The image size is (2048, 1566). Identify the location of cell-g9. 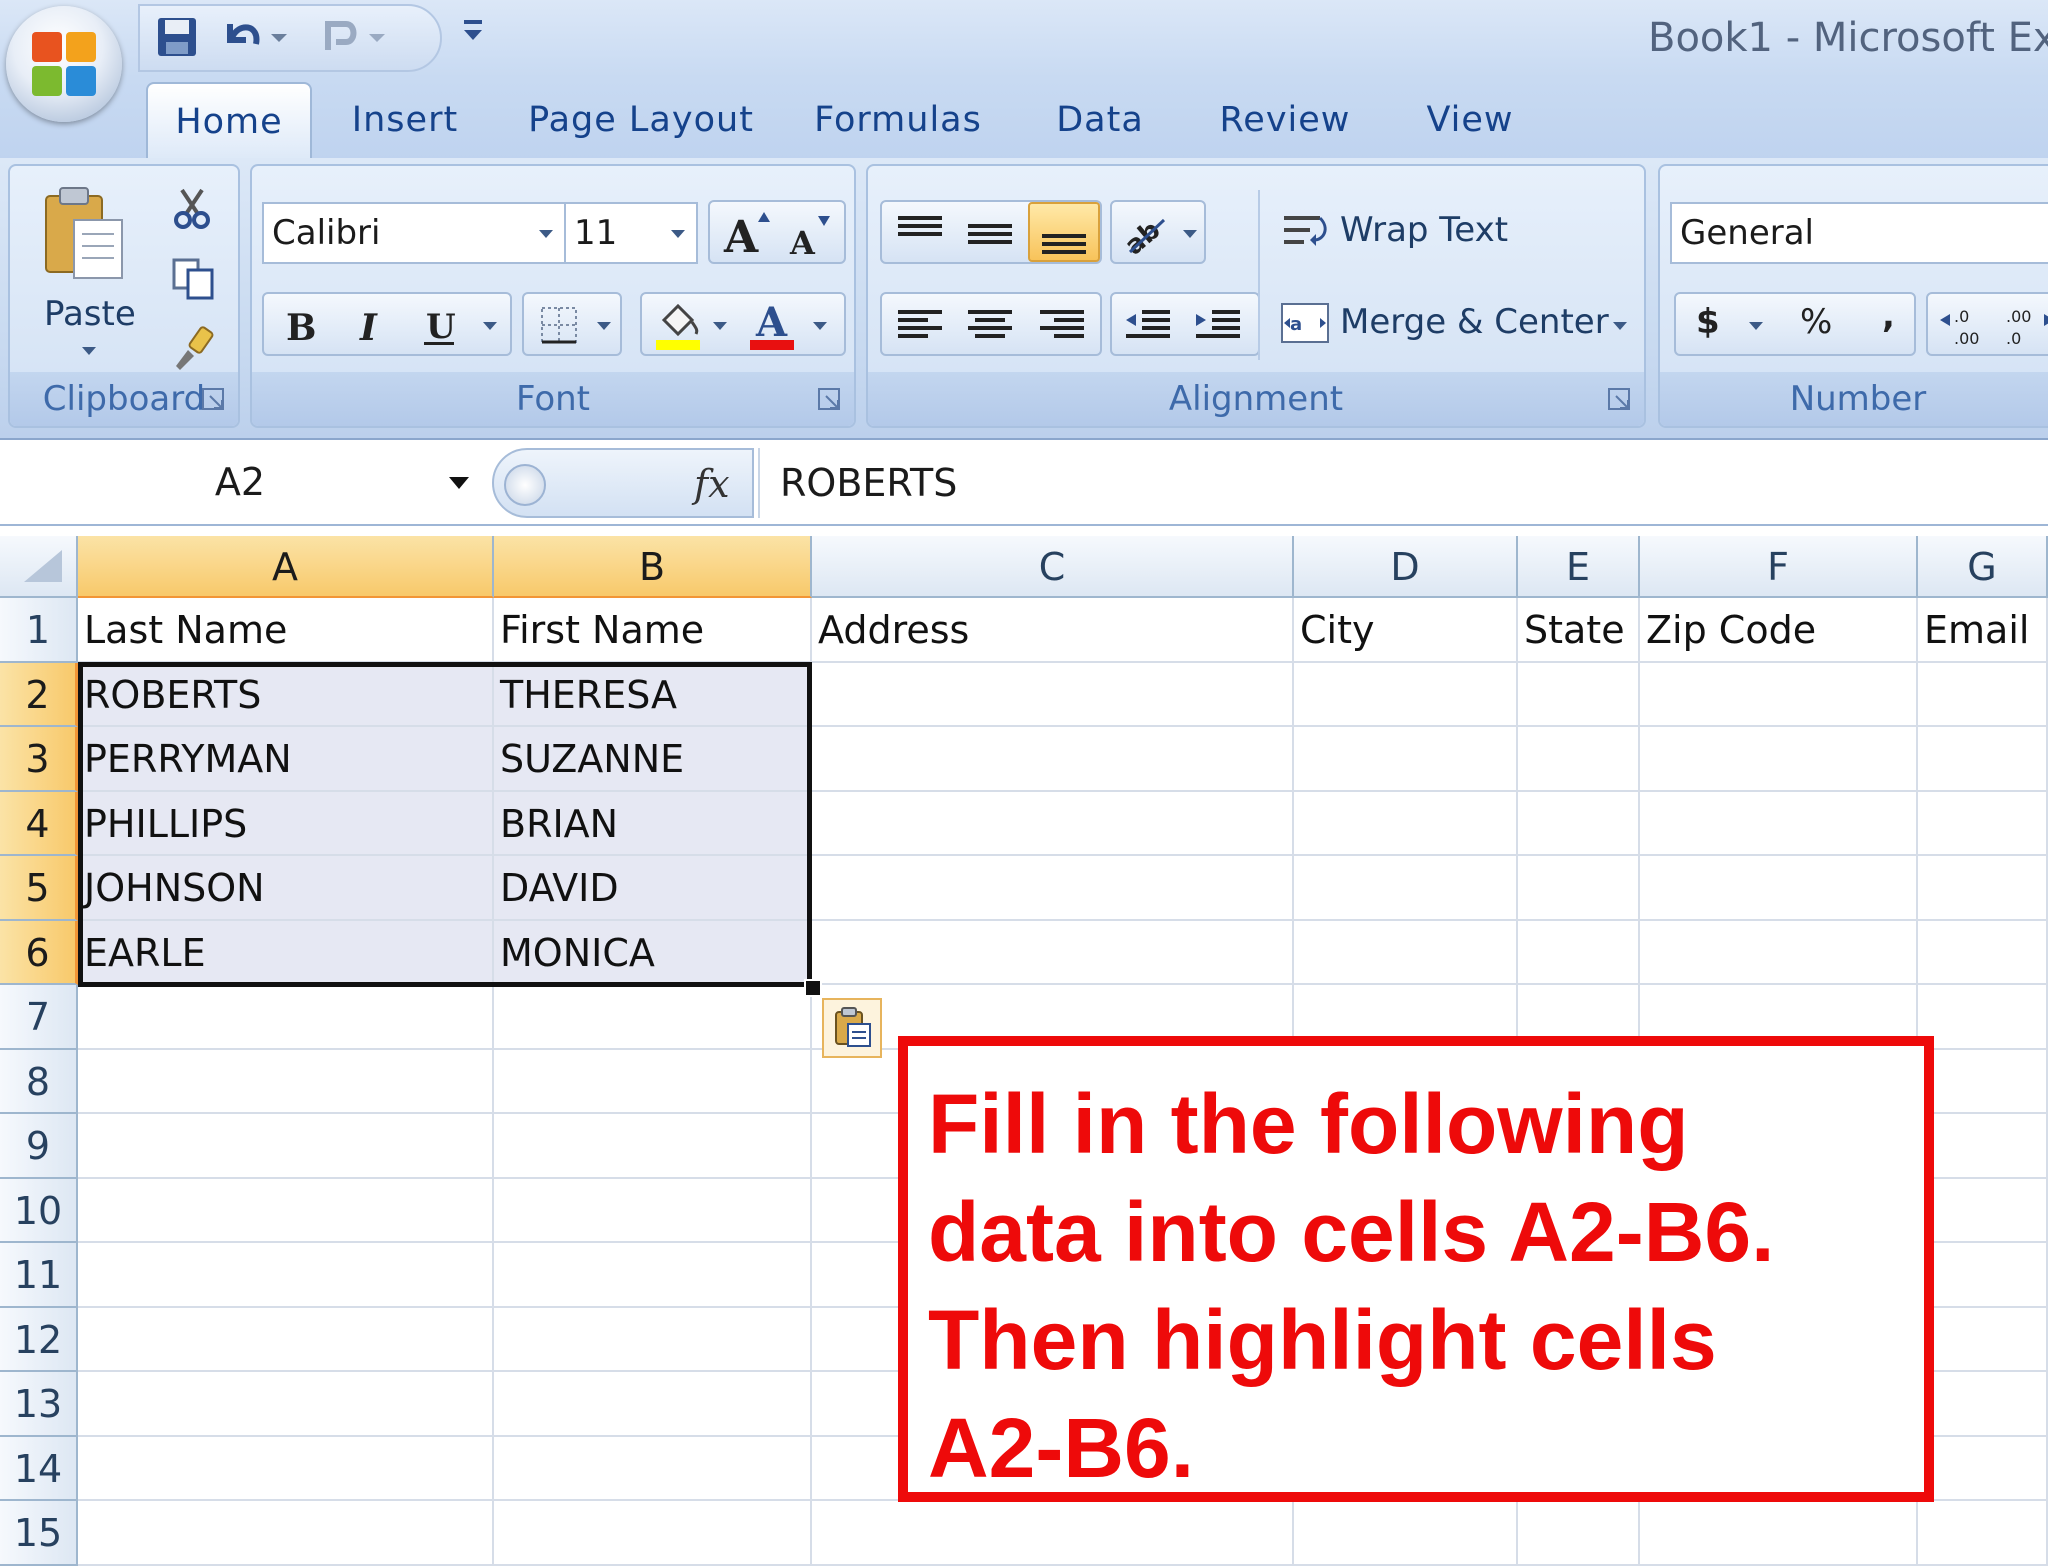
(1983, 1146).